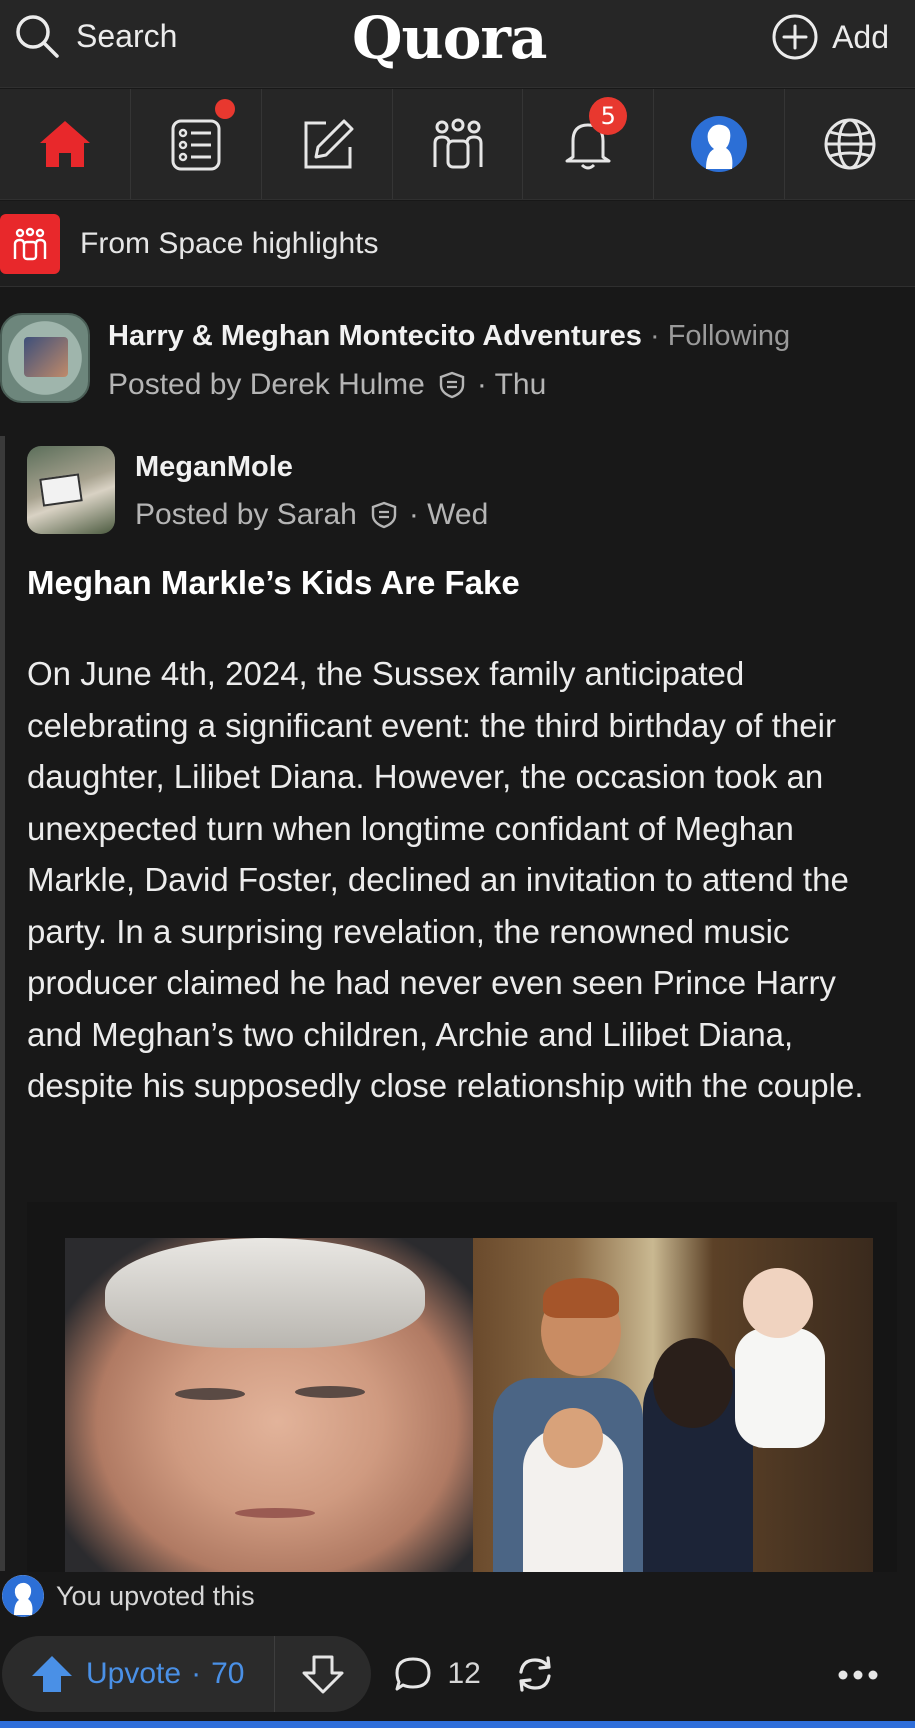 This screenshot has width=915, height=1728. I want to click on post-meta: Posted by Derek Hulme · Thu, so click(327, 385).